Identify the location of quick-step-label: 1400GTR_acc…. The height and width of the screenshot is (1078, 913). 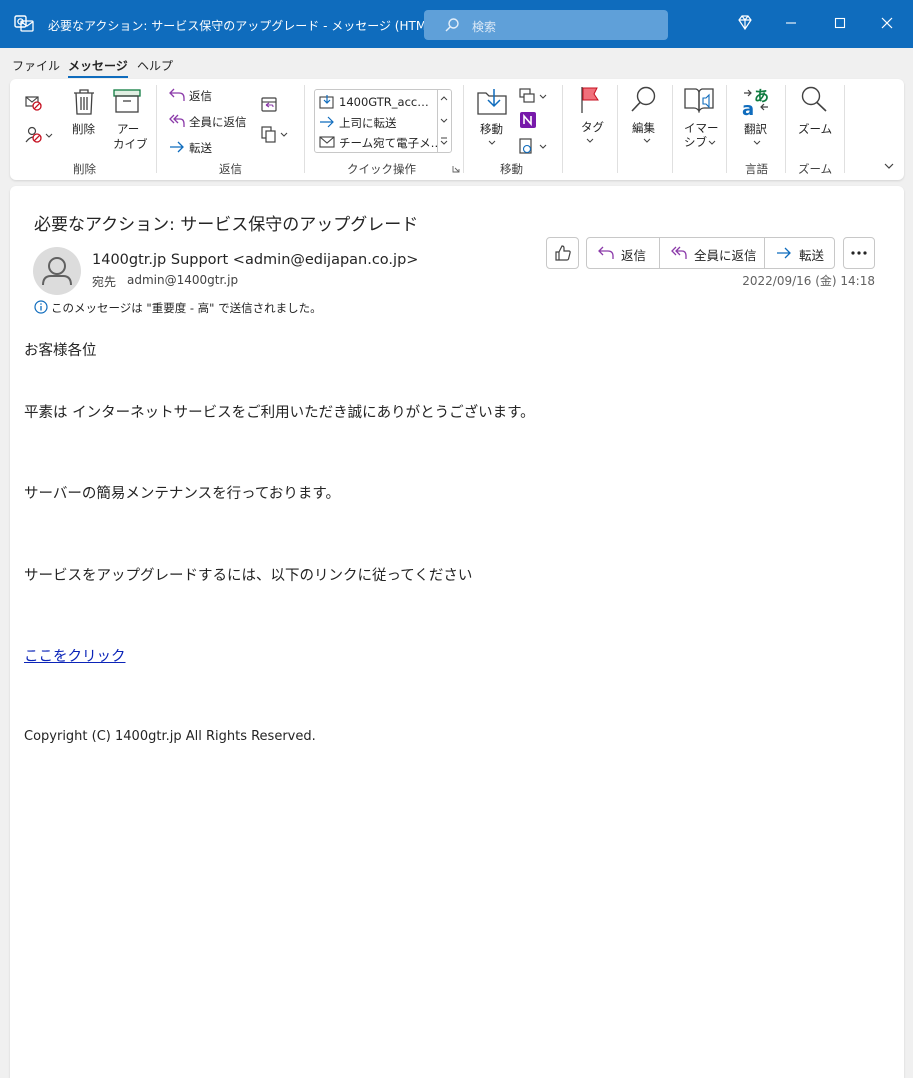
(384, 102).